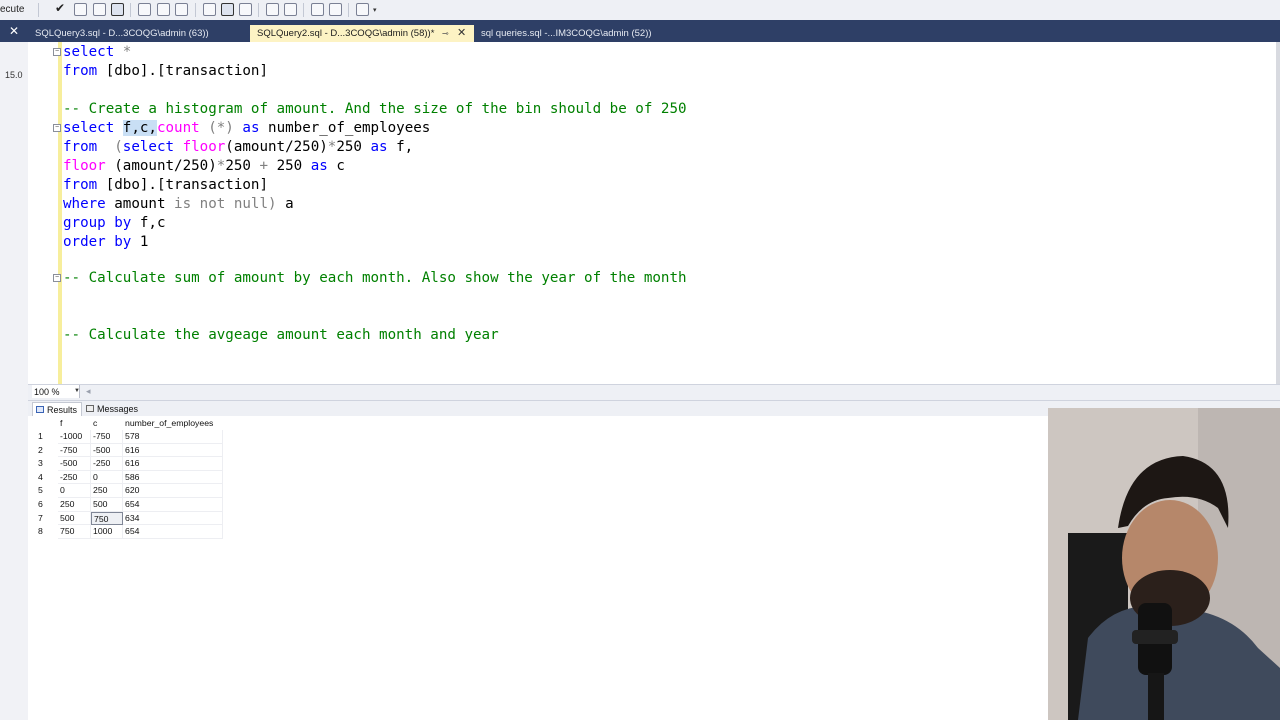 The height and width of the screenshot is (720, 1280). Describe the element at coordinates (74, 491) in the screenshot. I see `table-cell-f: 0` at that location.